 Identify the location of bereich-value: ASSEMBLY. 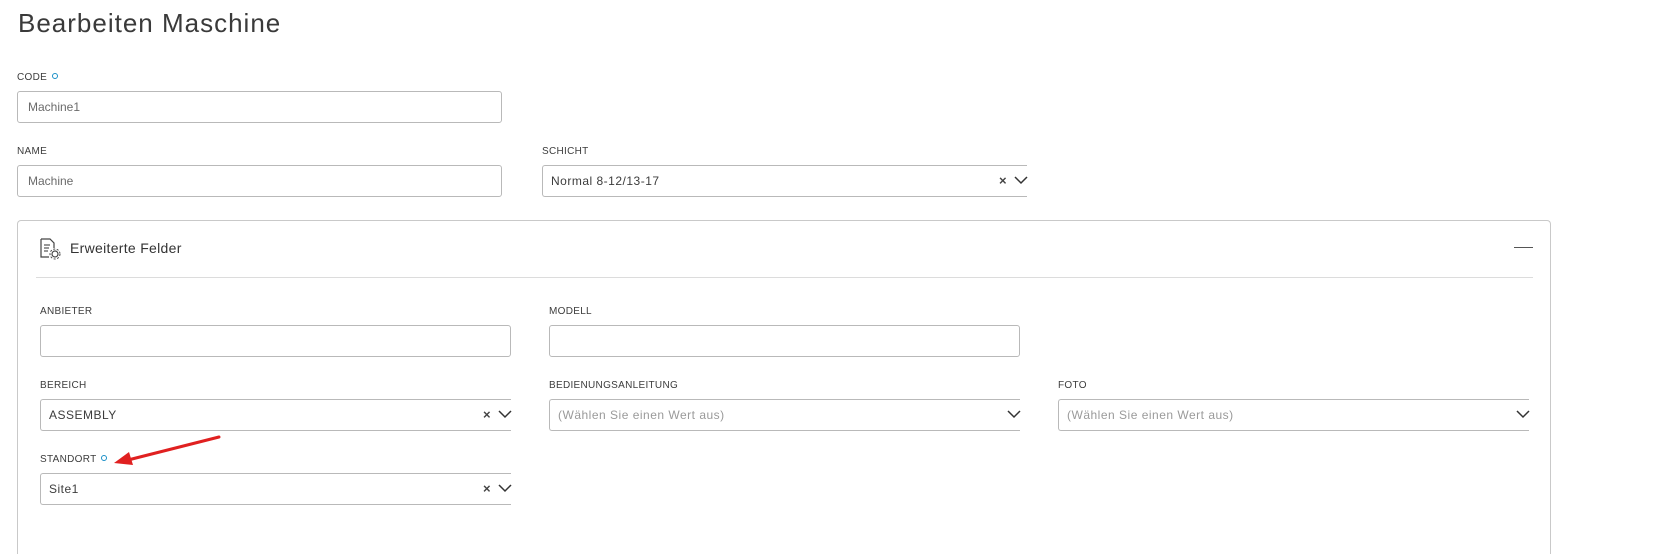
(83, 415).